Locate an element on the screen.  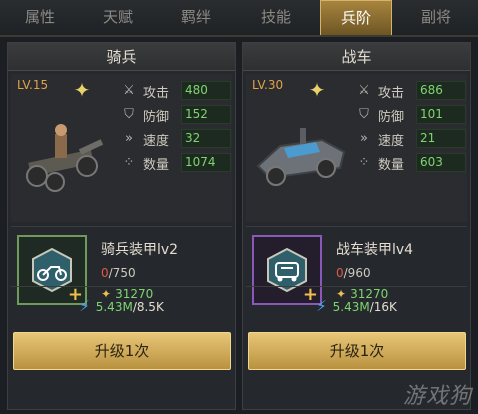
power-area: ⚡ 5.43M/8.5K is located at coordinates (121, 307).